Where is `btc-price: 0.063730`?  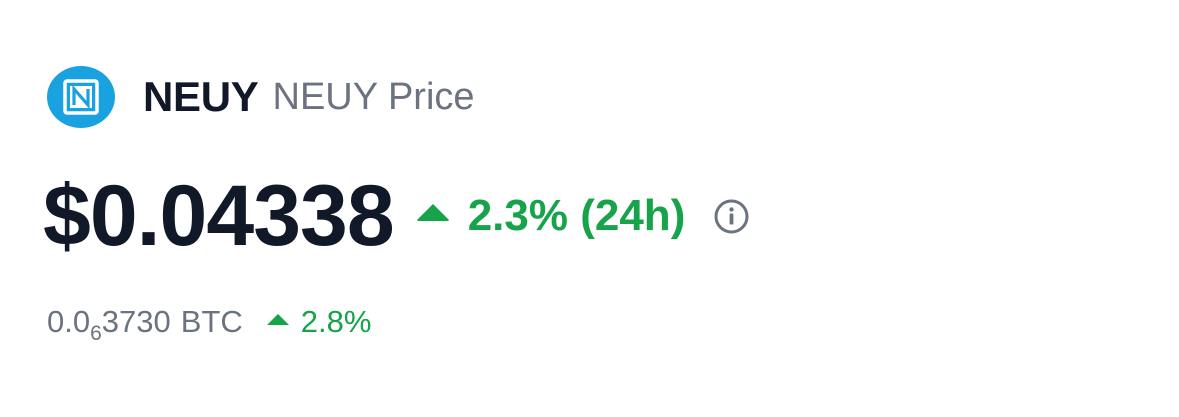 btc-price: 0.063730 is located at coordinates (109, 324).